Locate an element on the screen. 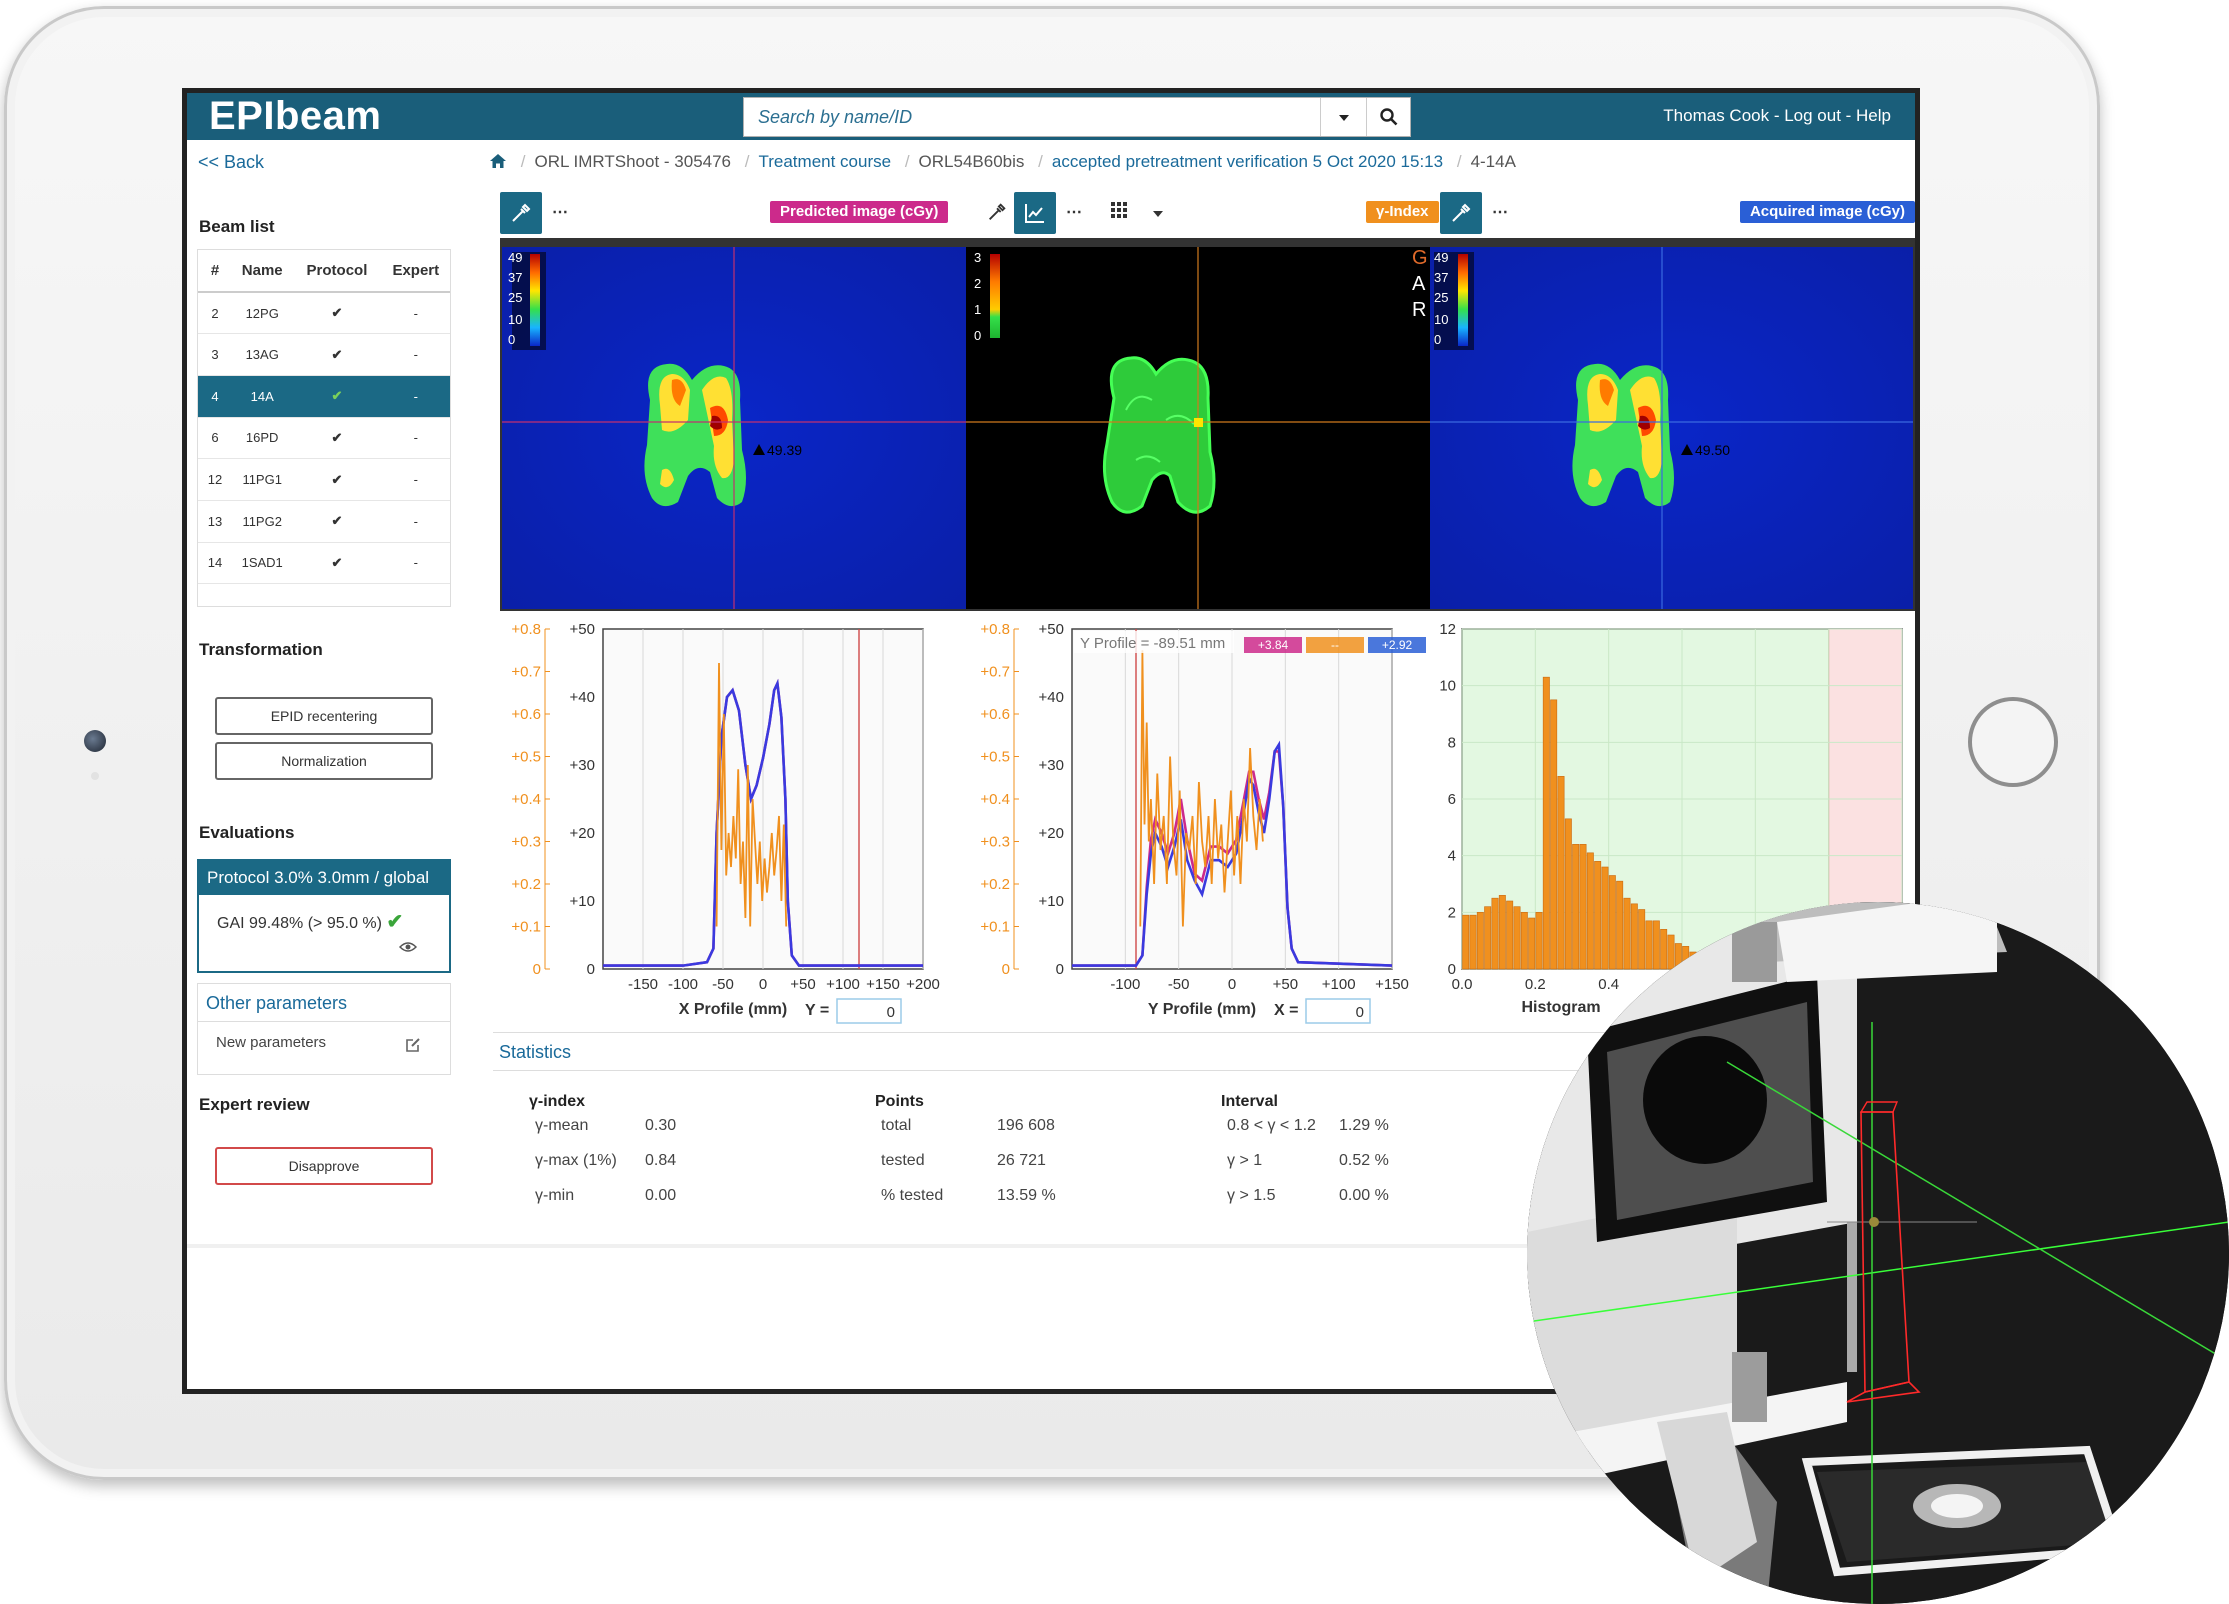 This screenshot has width=2229, height=1604. protocol-label: Protocol 3.0% 3.0mm / global is located at coordinates (324, 878).